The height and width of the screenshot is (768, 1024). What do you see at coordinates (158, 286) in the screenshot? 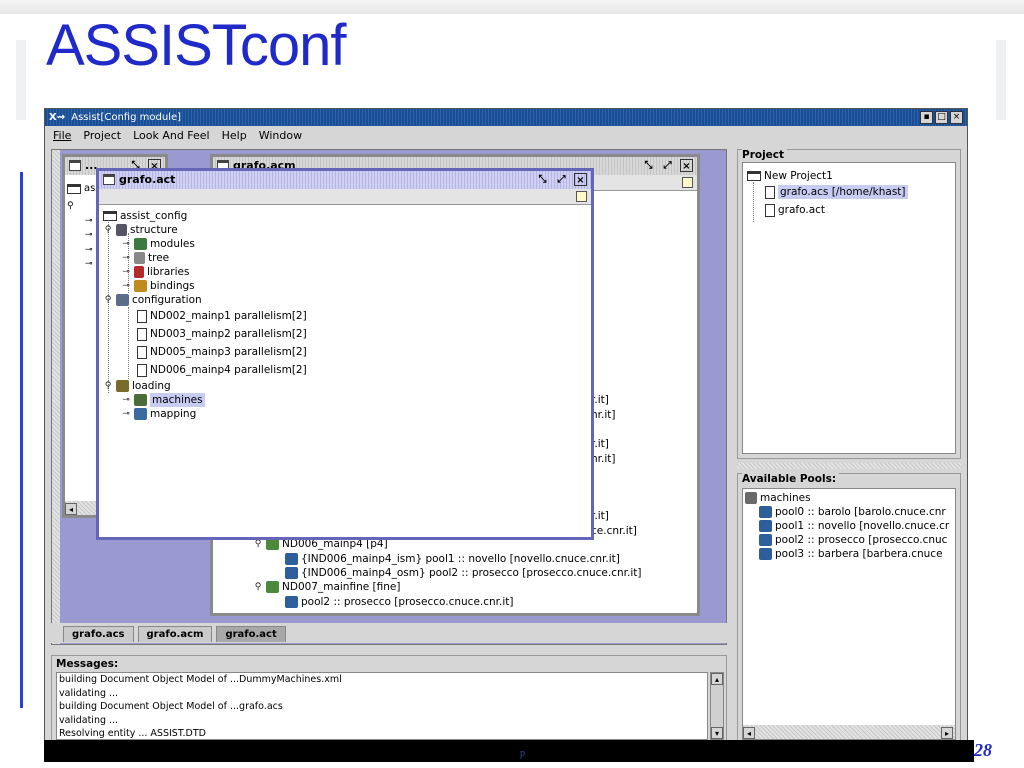
I see `act-tree-node: ⊸ bindings` at bounding box center [158, 286].